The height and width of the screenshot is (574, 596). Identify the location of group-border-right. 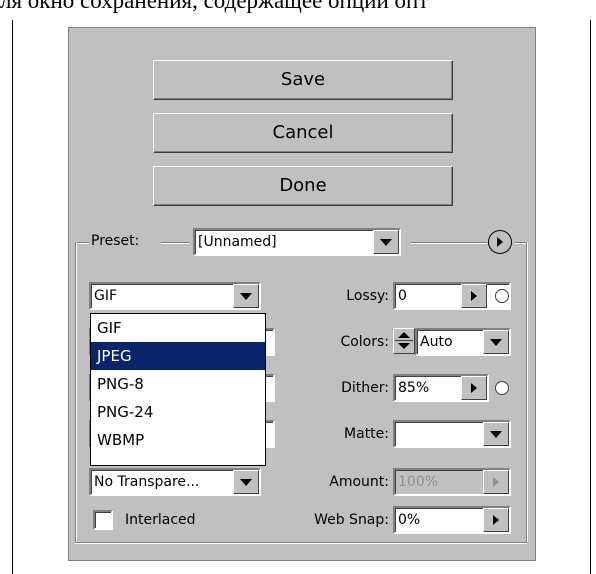
(527, 392).